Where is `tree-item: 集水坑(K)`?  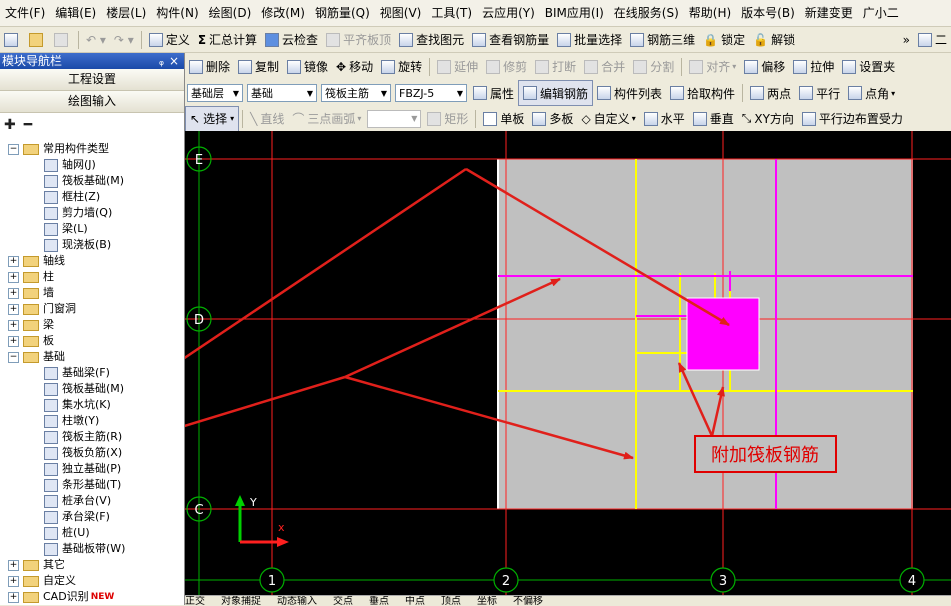
tree-item: 集水坑(K) is located at coordinates (77, 405).